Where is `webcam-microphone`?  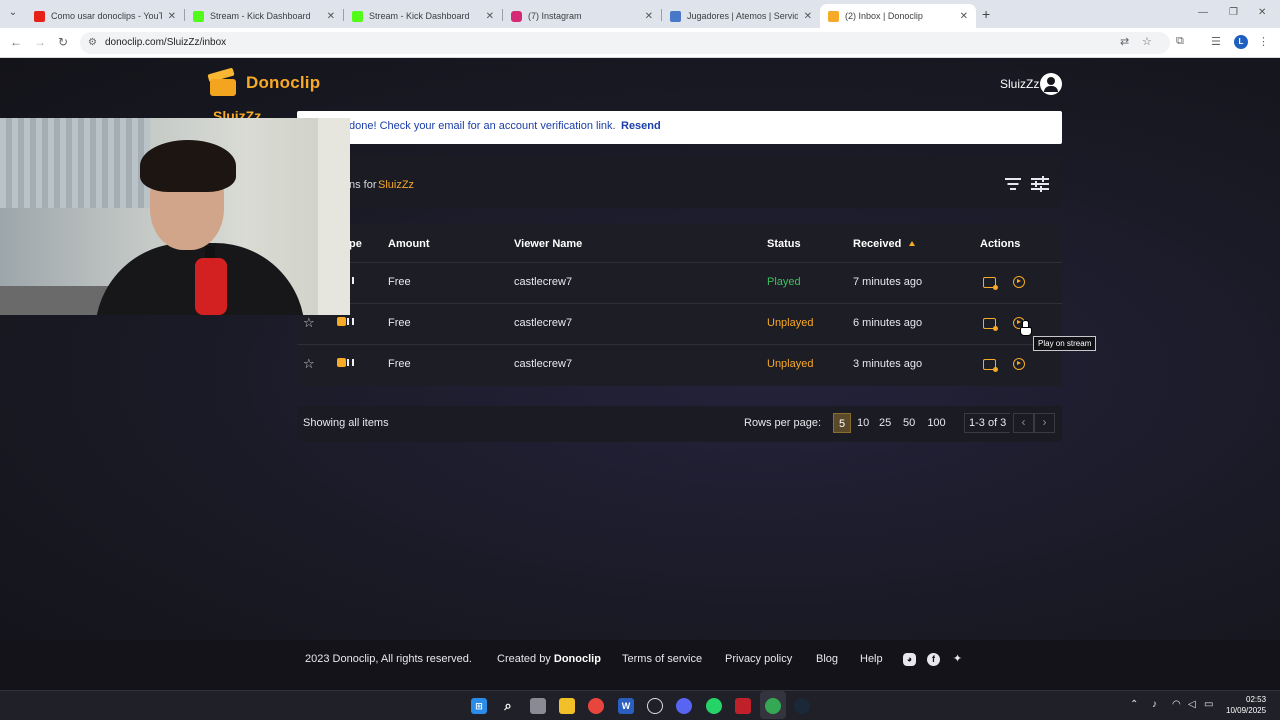 webcam-microphone is located at coordinates (211, 286).